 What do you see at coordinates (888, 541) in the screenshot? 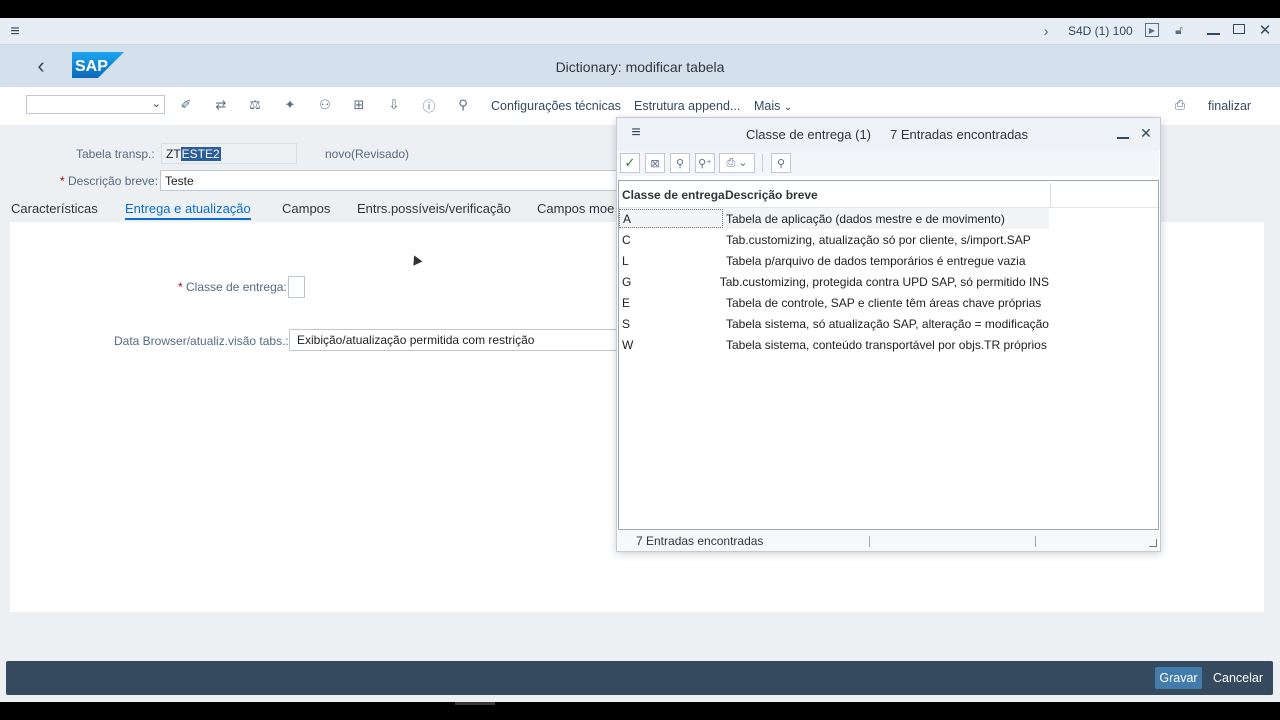
I see `dialog-status-bar: 7 Entradas encontradas` at bounding box center [888, 541].